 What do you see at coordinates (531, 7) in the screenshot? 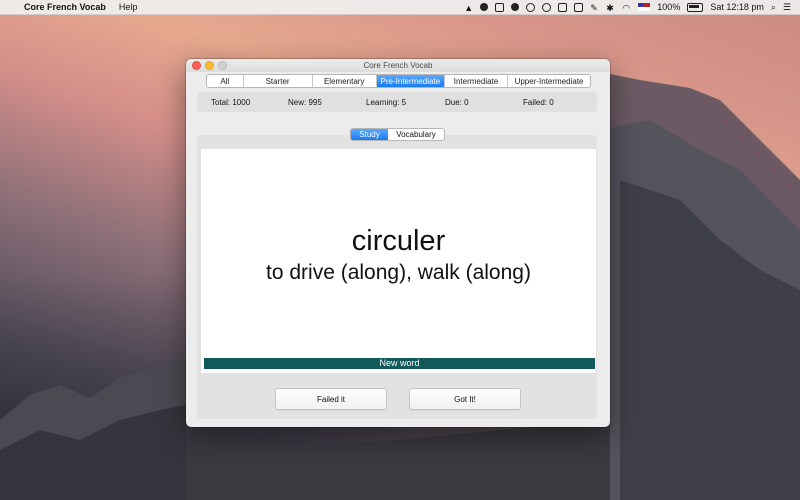
I see `sync-icon` at bounding box center [531, 7].